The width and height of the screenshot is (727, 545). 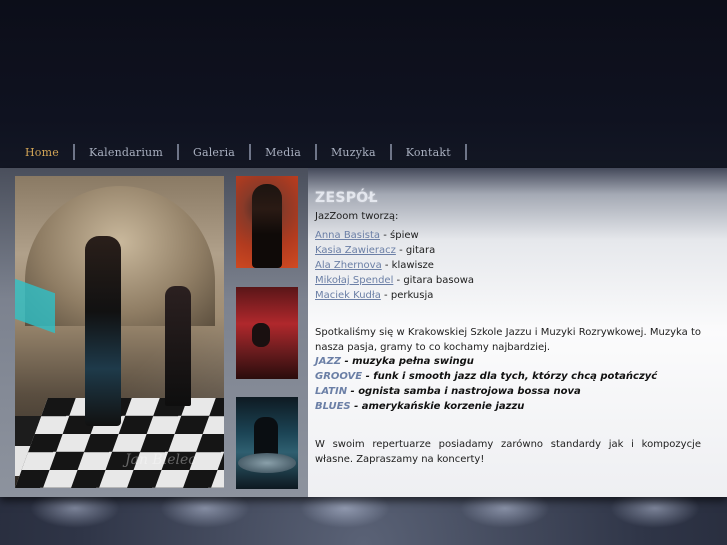 What do you see at coordinates (267, 443) in the screenshot?
I see `photo-thumbnail-drums` at bounding box center [267, 443].